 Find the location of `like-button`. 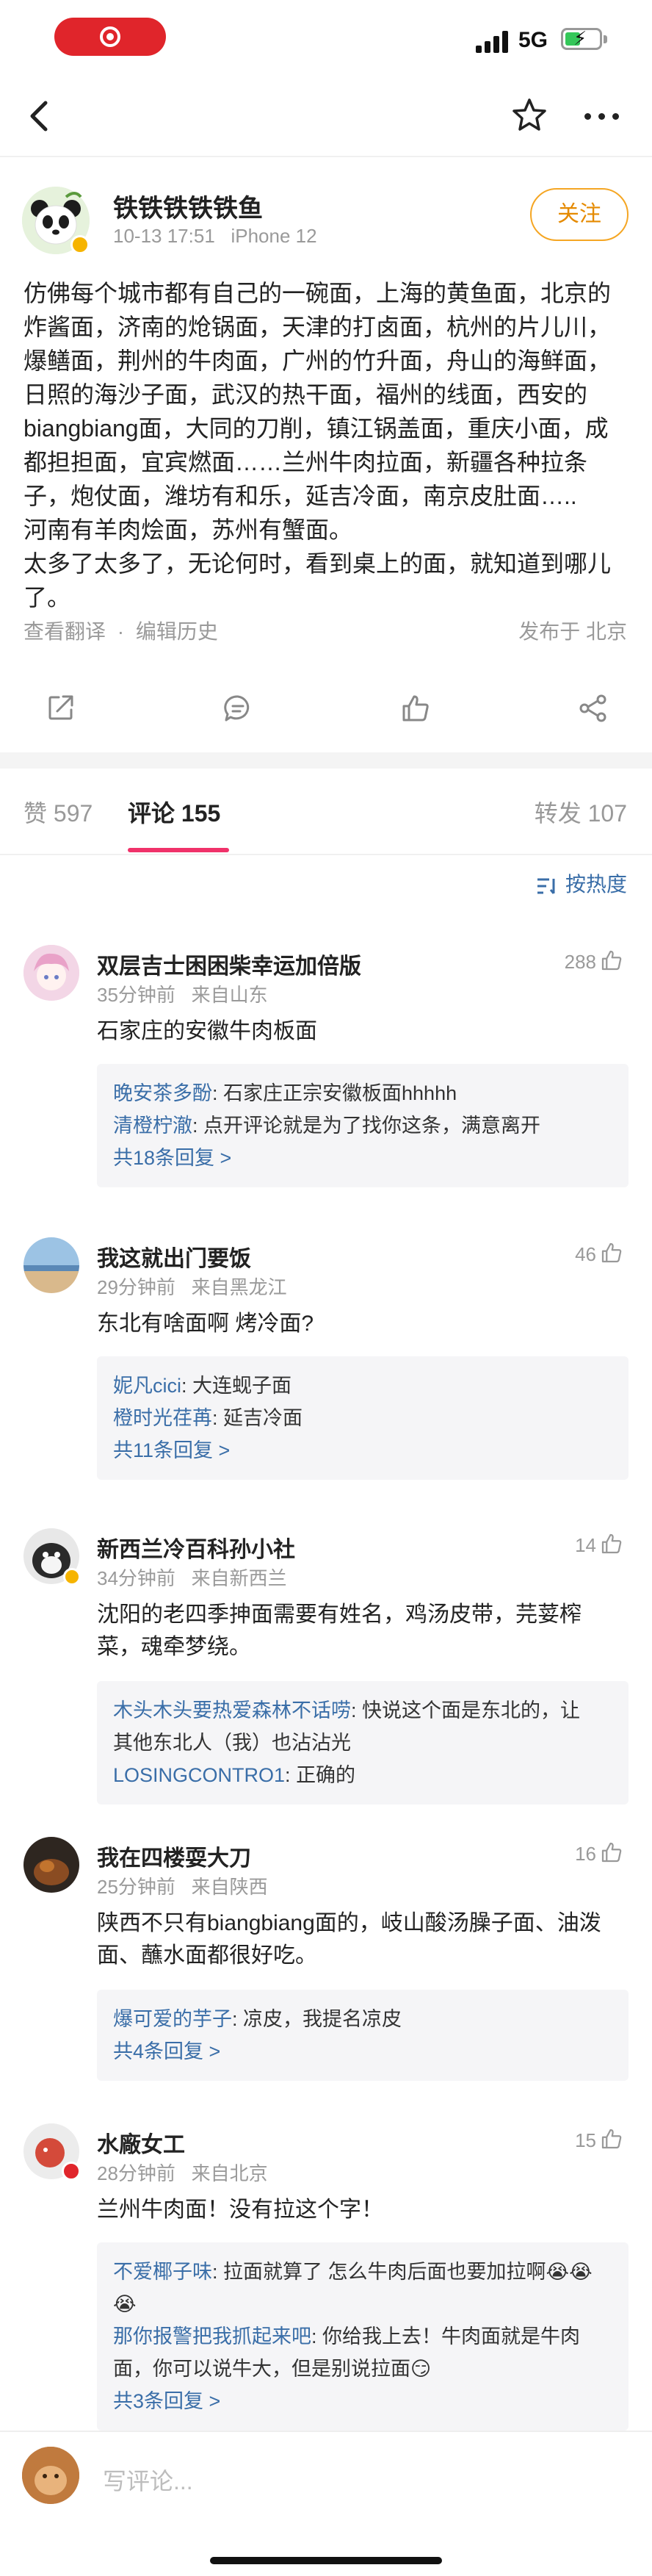

like-button is located at coordinates (414, 708).